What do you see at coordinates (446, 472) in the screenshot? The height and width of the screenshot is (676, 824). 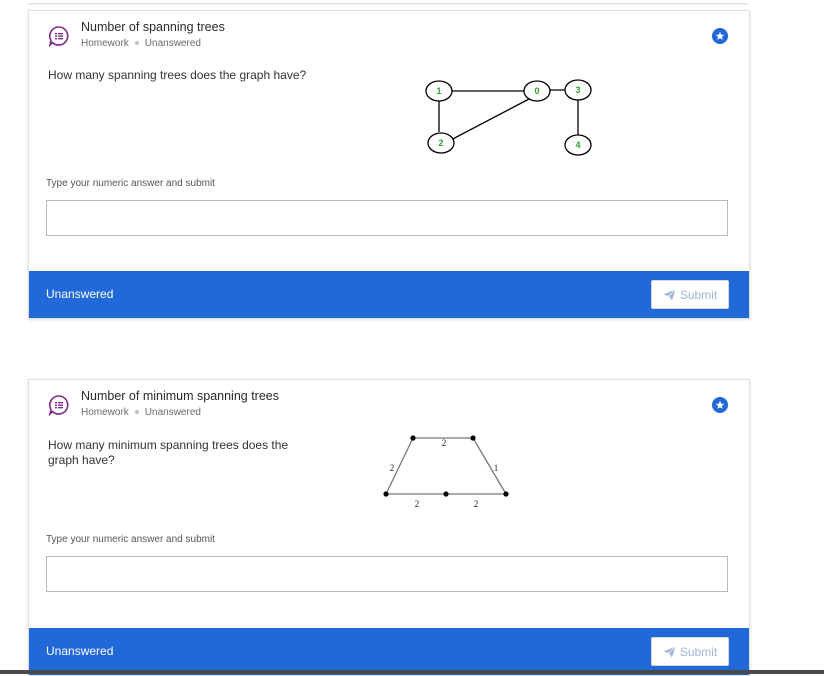 I see `weighted-graph-figure: 2 2 1 2 2` at bounding box center [446, 472].